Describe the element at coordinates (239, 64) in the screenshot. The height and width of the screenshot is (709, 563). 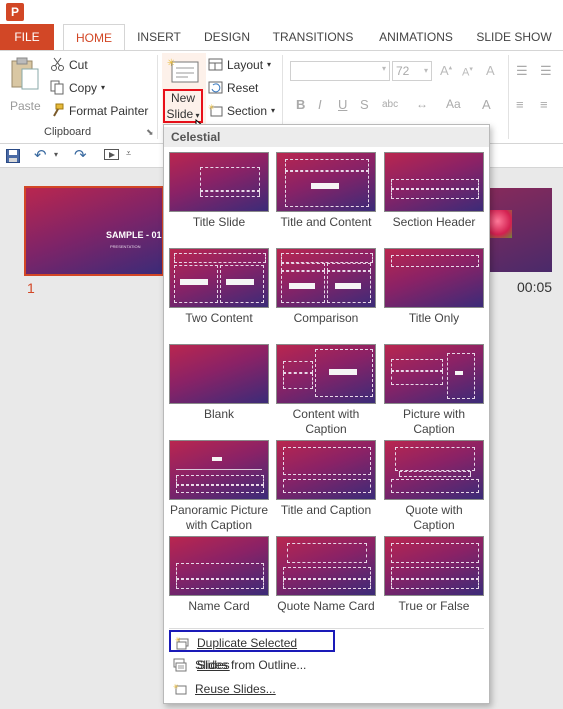
I see `layout-button: Layout ▾` at that location.